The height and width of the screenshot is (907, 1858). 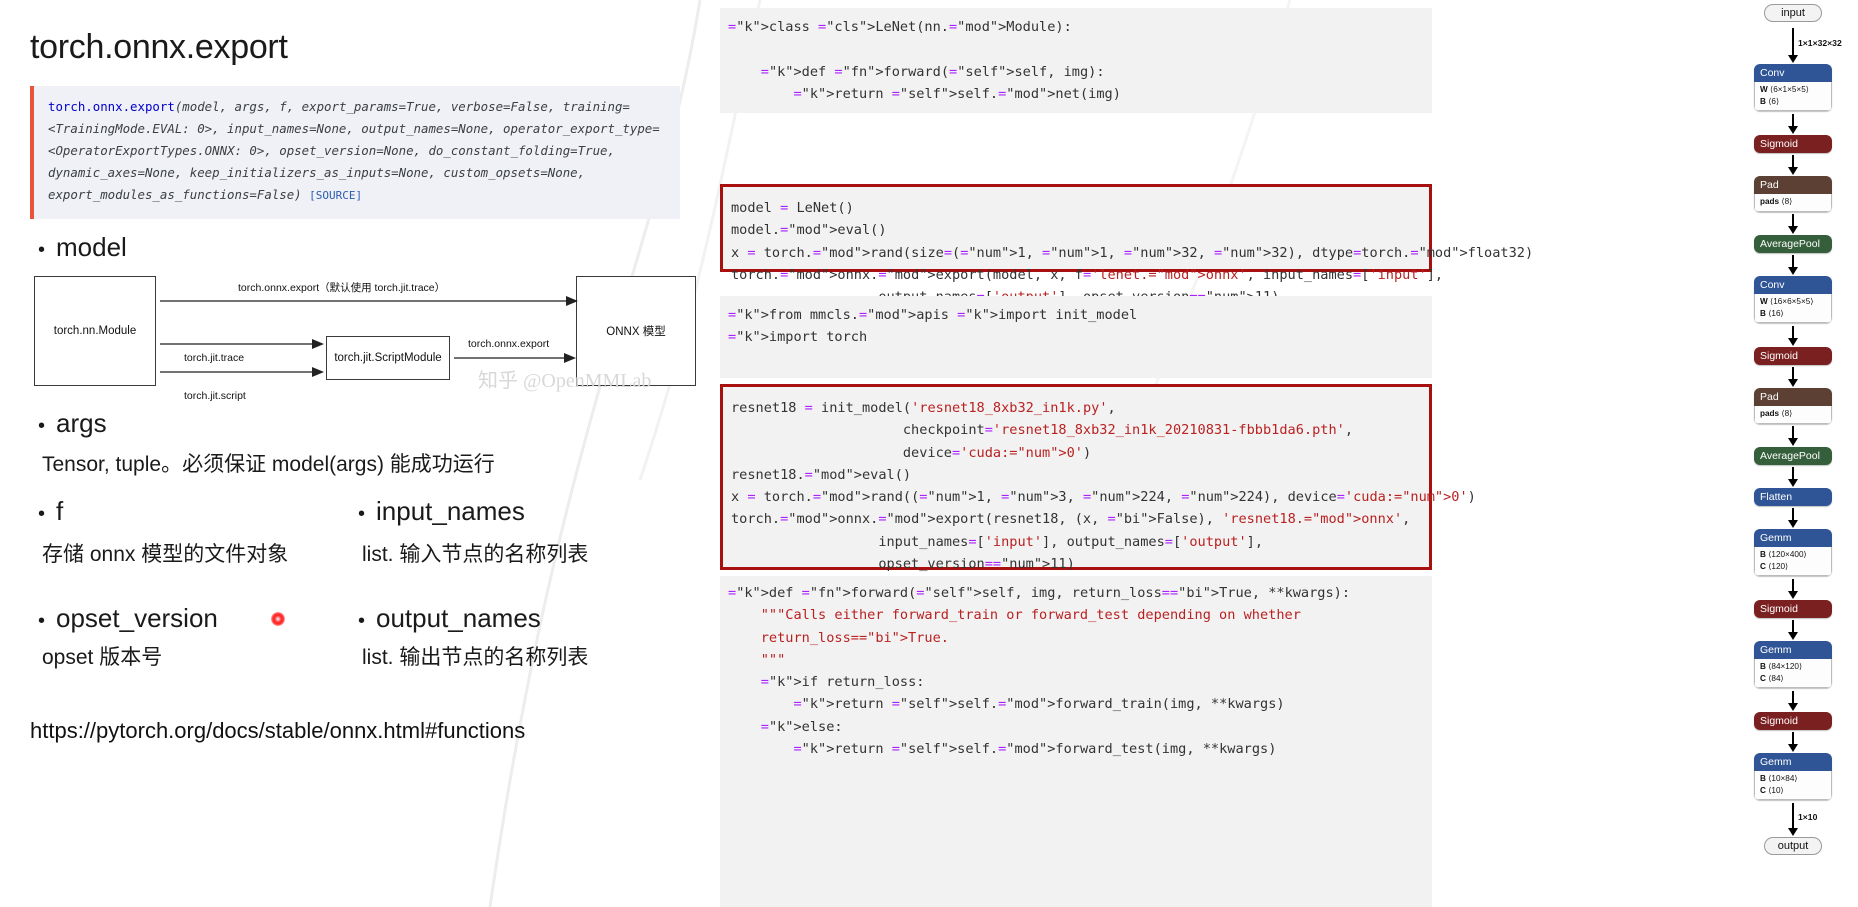 I want to click on page-title: torch.onnx.export, so click(x=159, y=47).